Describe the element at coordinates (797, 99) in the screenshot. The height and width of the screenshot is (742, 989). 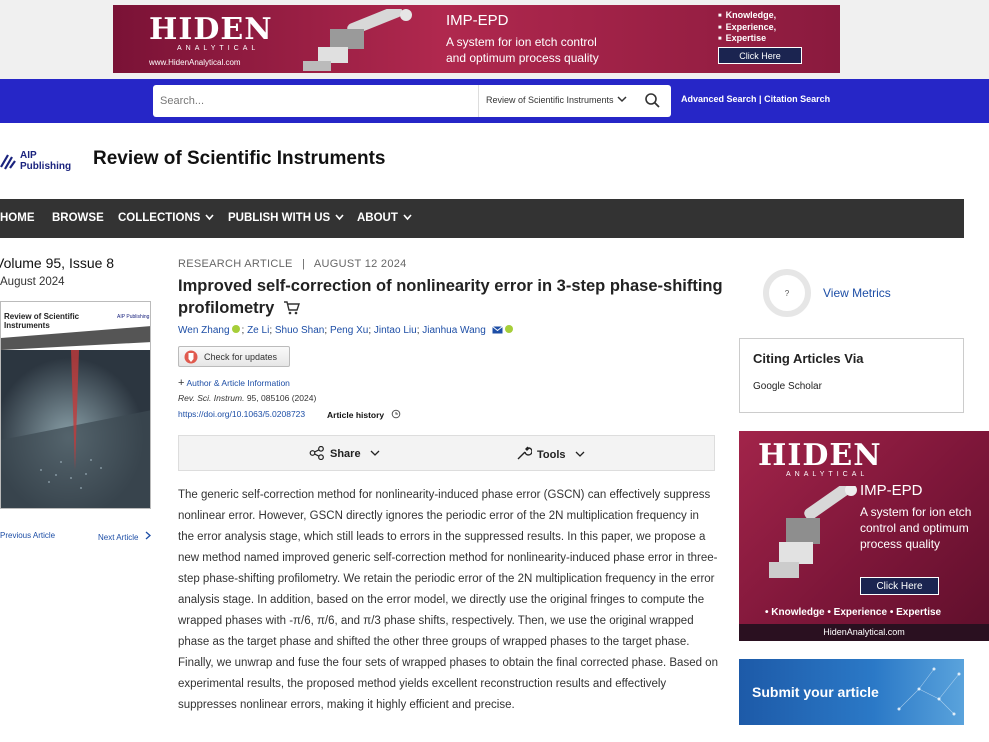
I see `citation-search-link: Citation Search` at that location.